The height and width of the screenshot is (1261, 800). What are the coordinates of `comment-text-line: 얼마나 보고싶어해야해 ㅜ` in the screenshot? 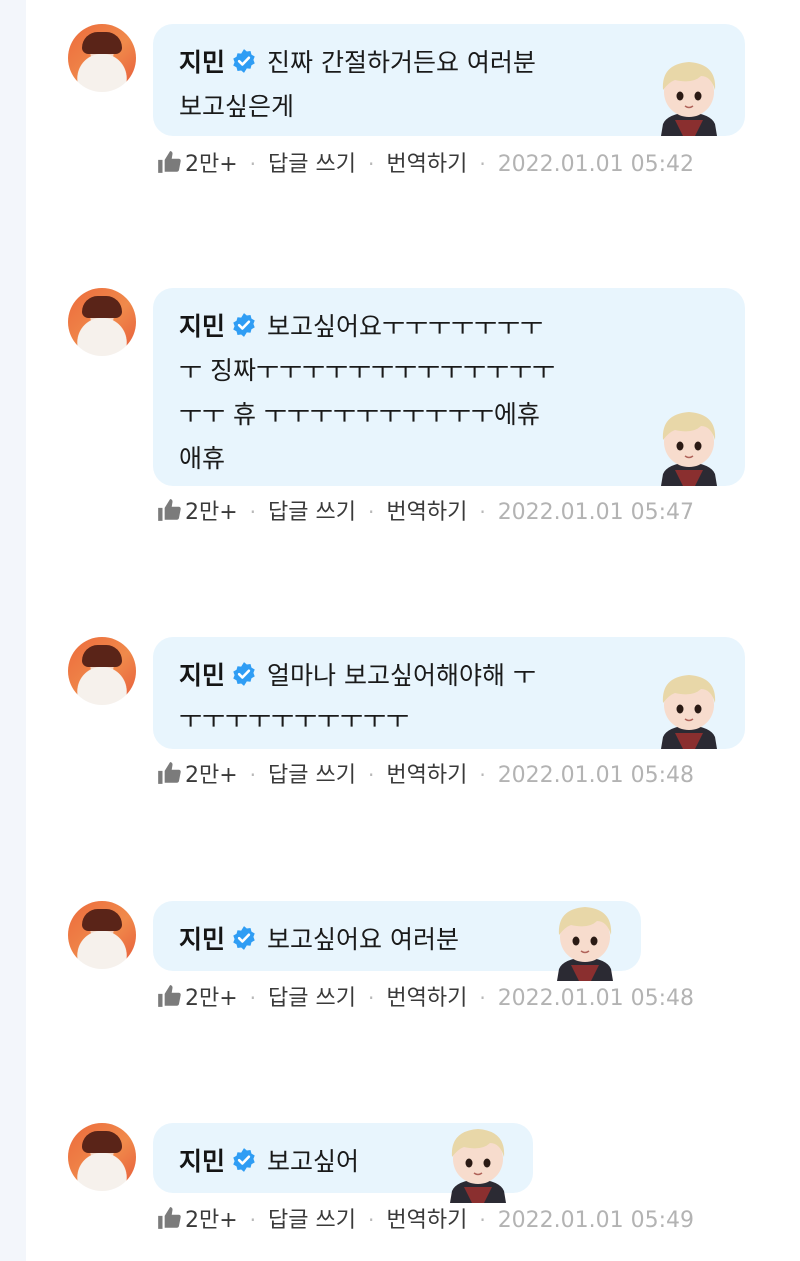 It's located at (401, 675).